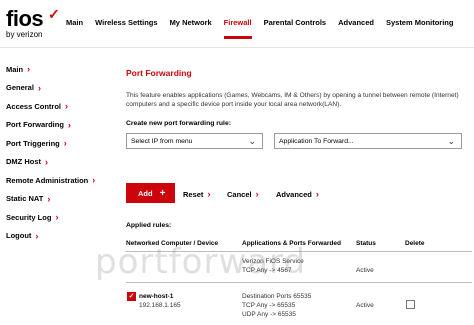  I want to click on applied-rules-label: Applied rules:, so click(149, 225).